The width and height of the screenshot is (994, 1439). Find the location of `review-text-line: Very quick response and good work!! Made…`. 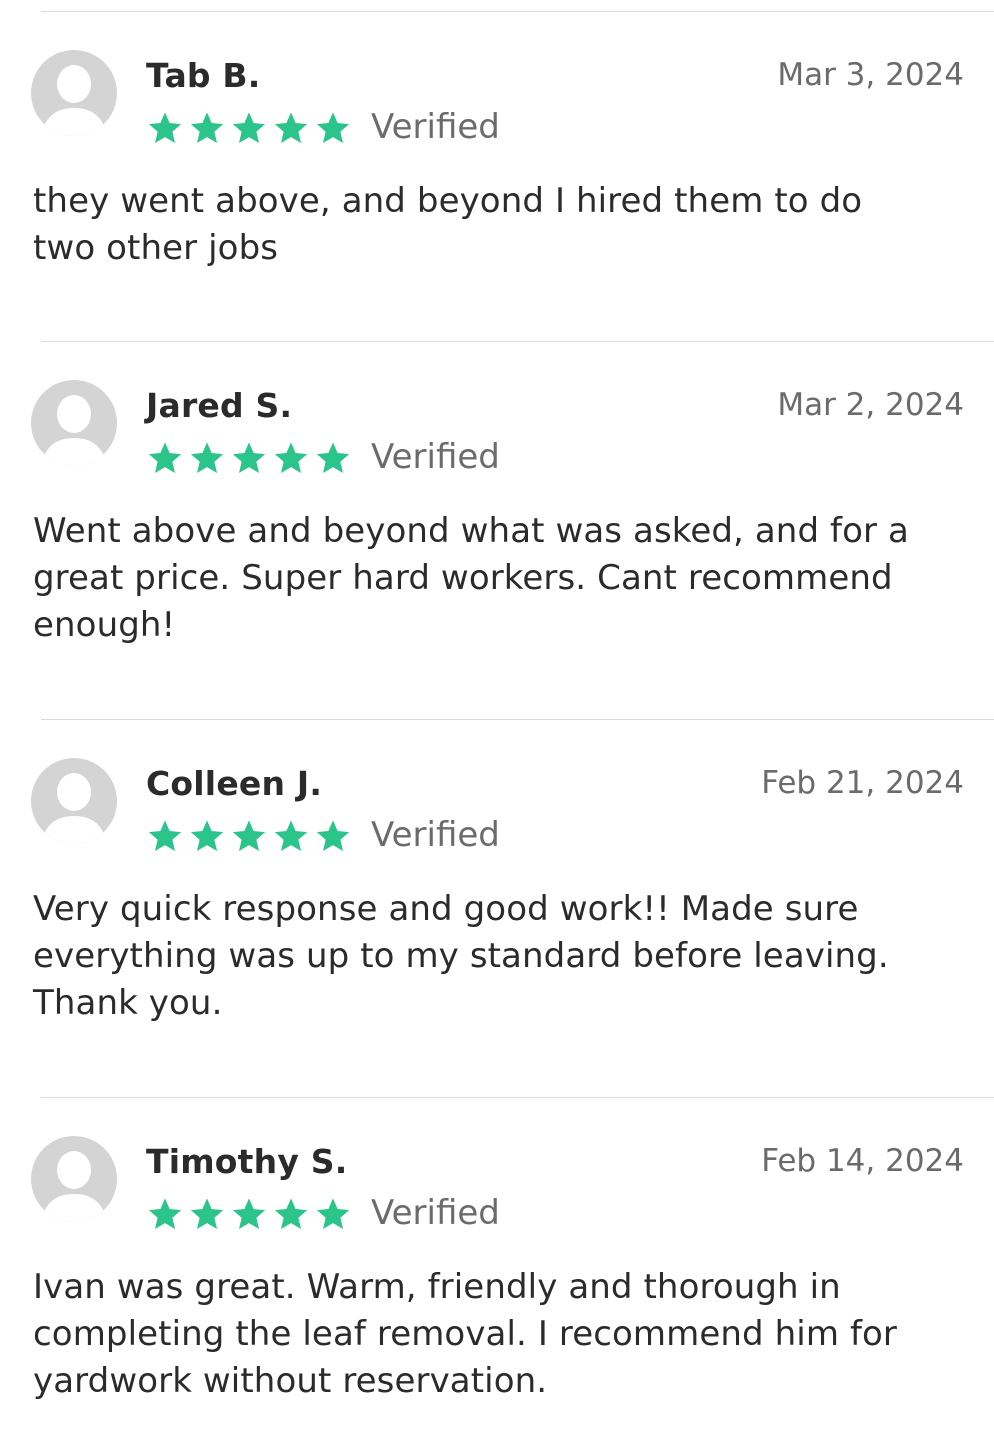

review-text-line: Very quick response and good work!! Made… is located at coordinates (446, 909).